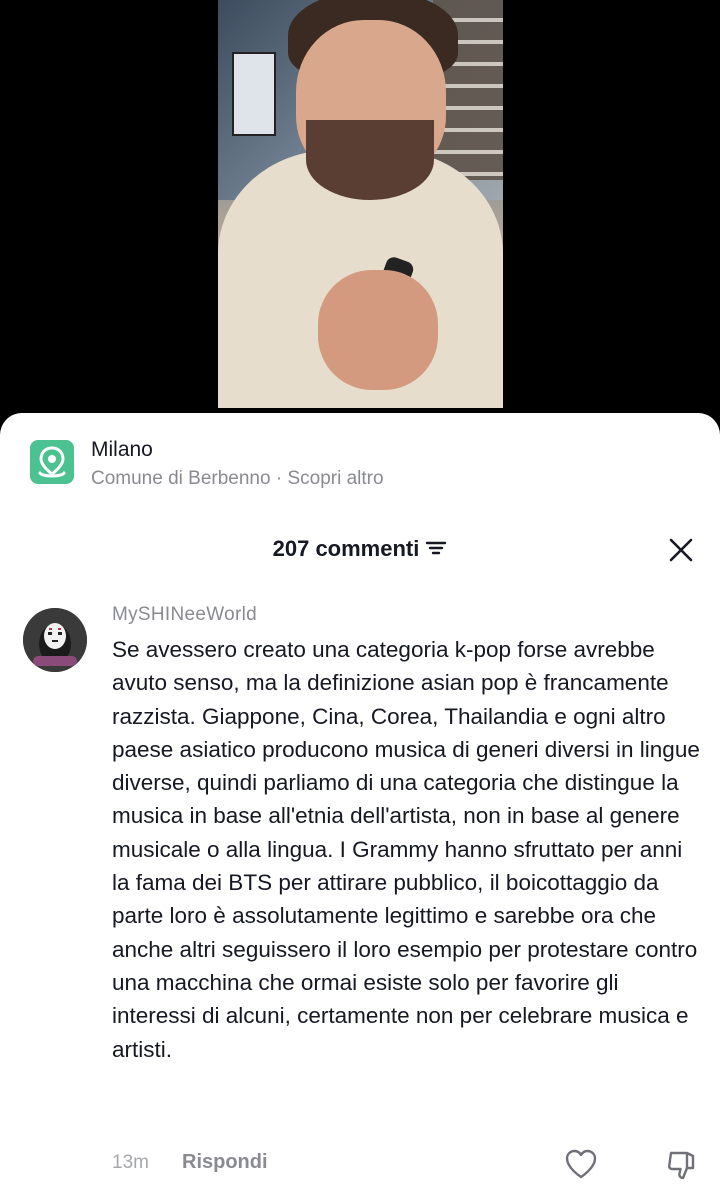  I want to click on video-poster, so click(254, 94).